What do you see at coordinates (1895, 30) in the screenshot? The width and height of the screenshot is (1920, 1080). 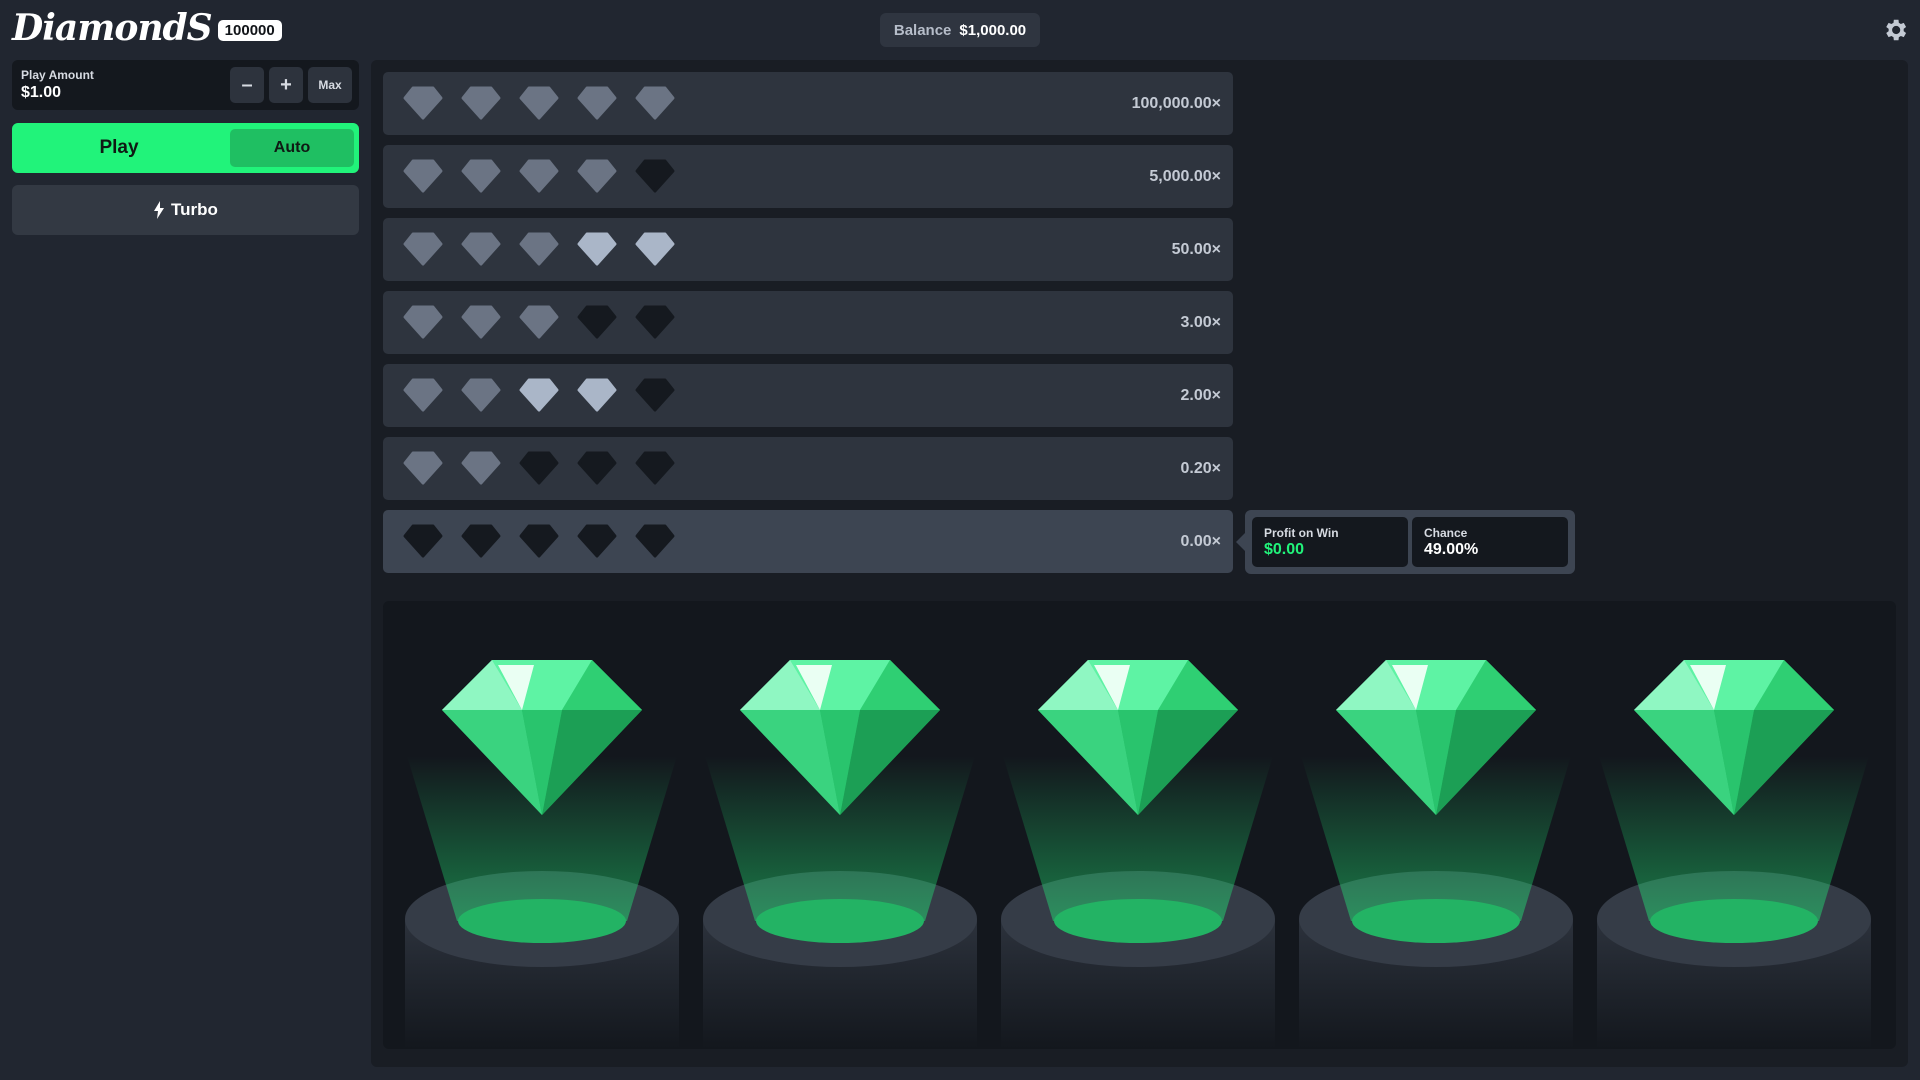 I see `gear-icon` at bounding box center [1895, 30].